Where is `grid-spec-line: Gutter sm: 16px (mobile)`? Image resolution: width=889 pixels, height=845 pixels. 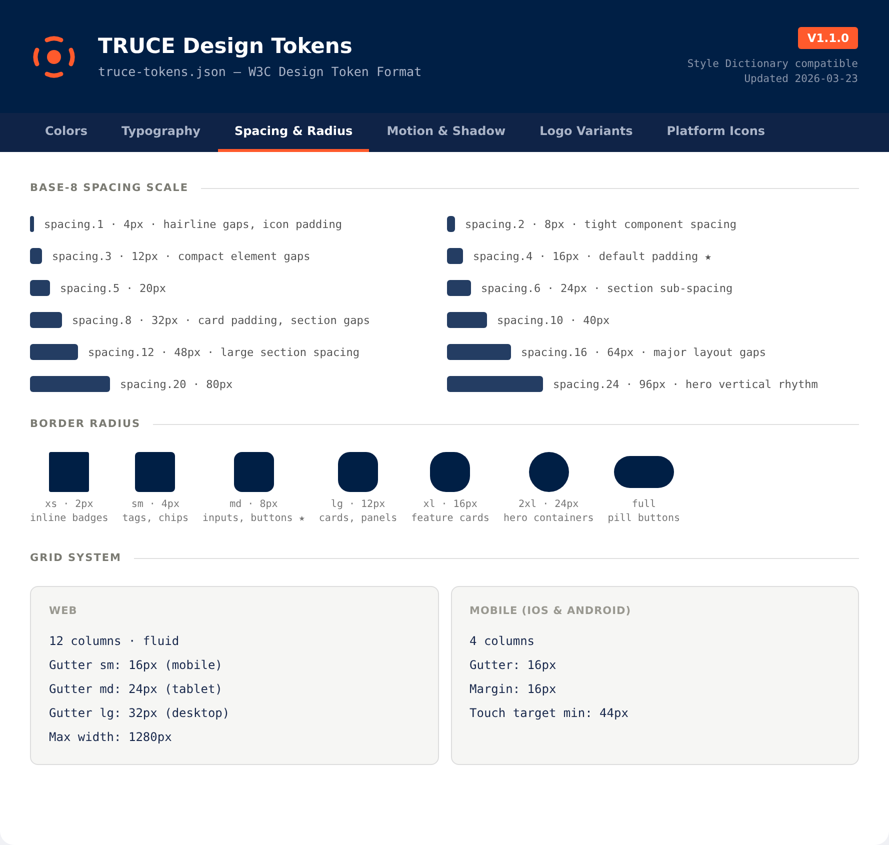 grid-spec-line: Gutter sm: 16px (mobile) is located at coordinates (136, 665).